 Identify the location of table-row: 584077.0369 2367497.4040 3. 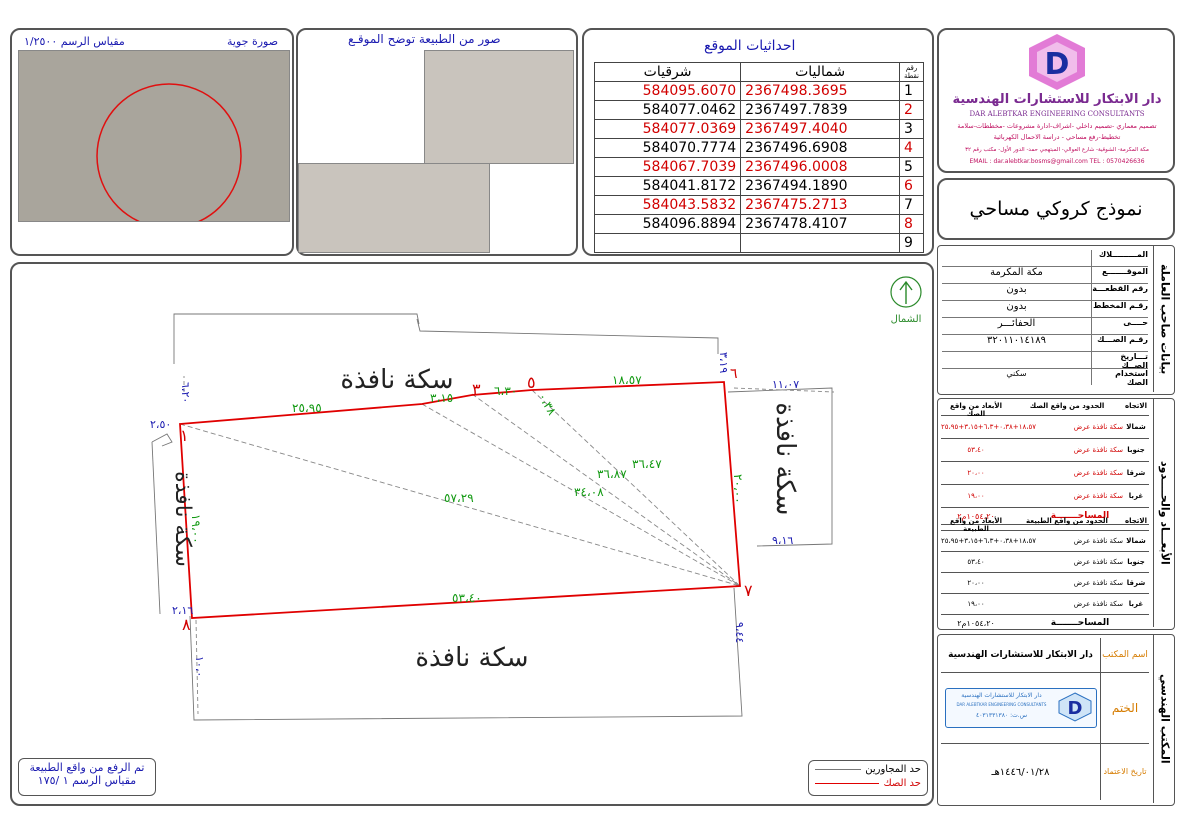
(758, 129).